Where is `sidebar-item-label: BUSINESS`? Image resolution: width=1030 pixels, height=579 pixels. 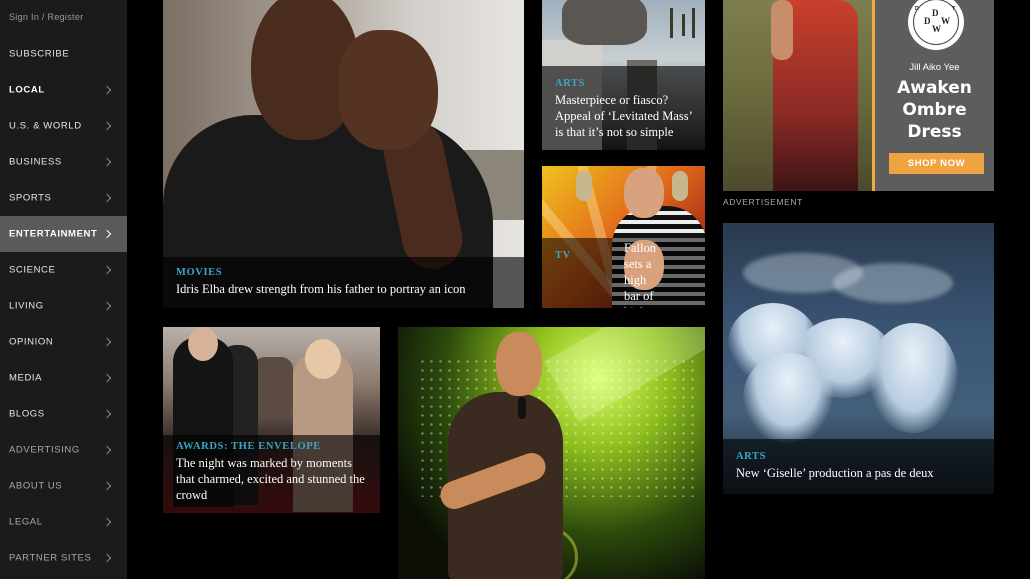 sidebar-item-label: BUSINESS is located at coordinates (35, 162).